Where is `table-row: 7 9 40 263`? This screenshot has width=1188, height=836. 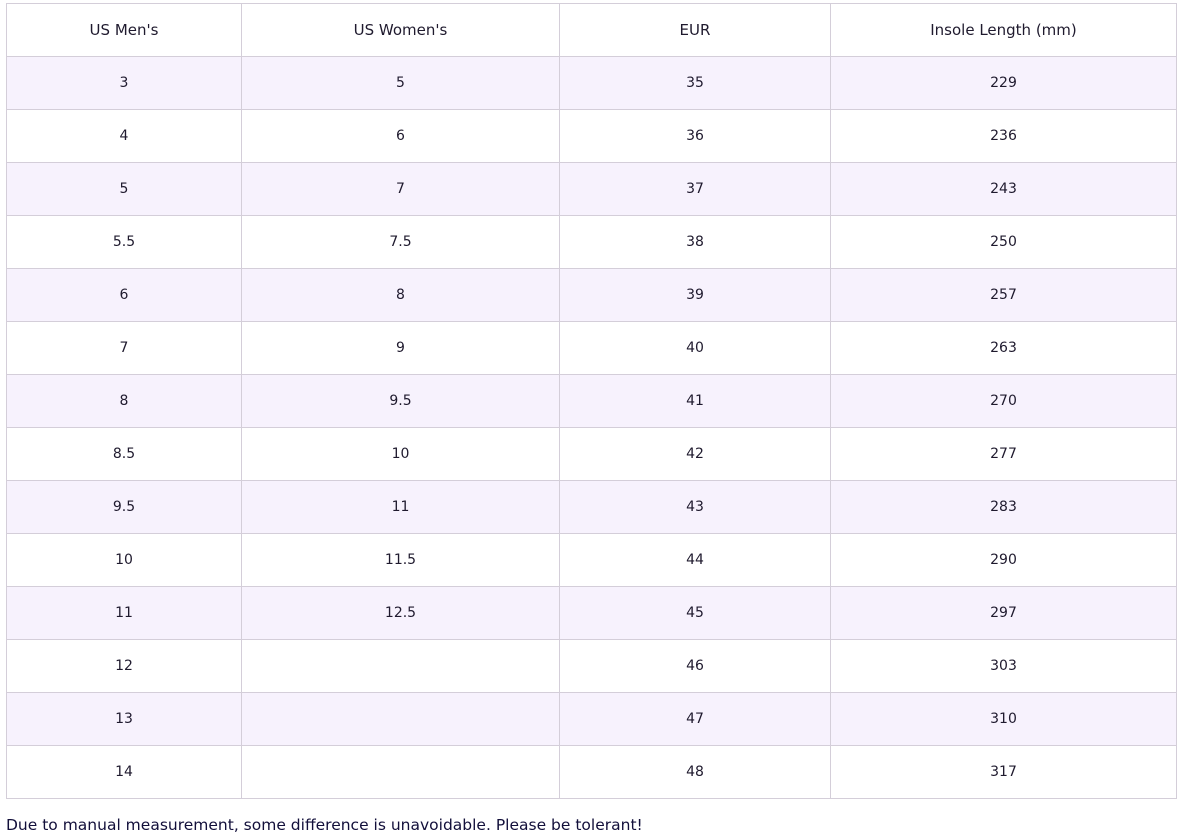 table-row: 7 9 40 263 is located at coordinates (591, 348).